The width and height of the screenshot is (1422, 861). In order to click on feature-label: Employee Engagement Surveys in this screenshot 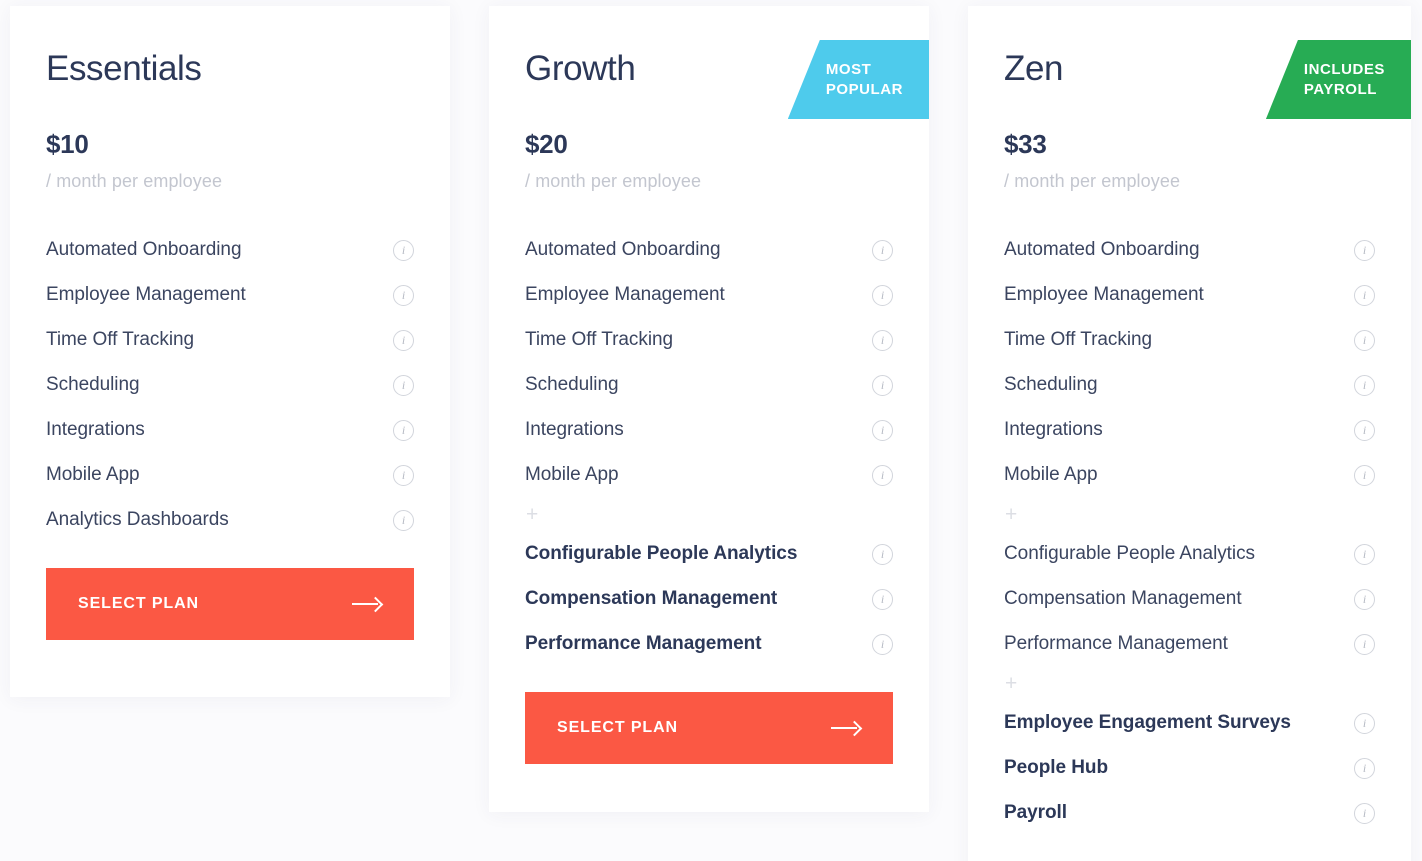, I will do `click(1147, 722)`.